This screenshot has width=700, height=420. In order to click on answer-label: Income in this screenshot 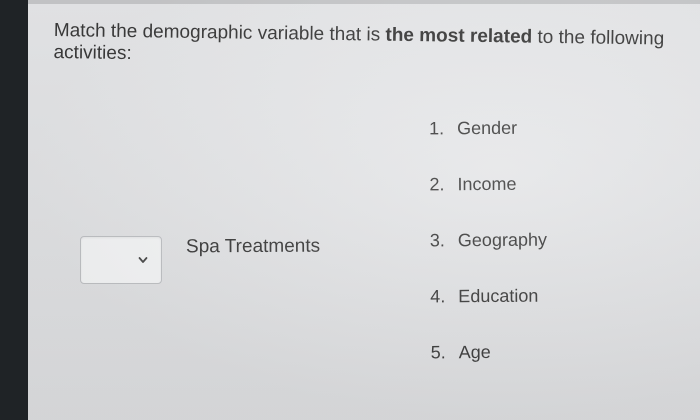, I will do `click(487, 184)`.